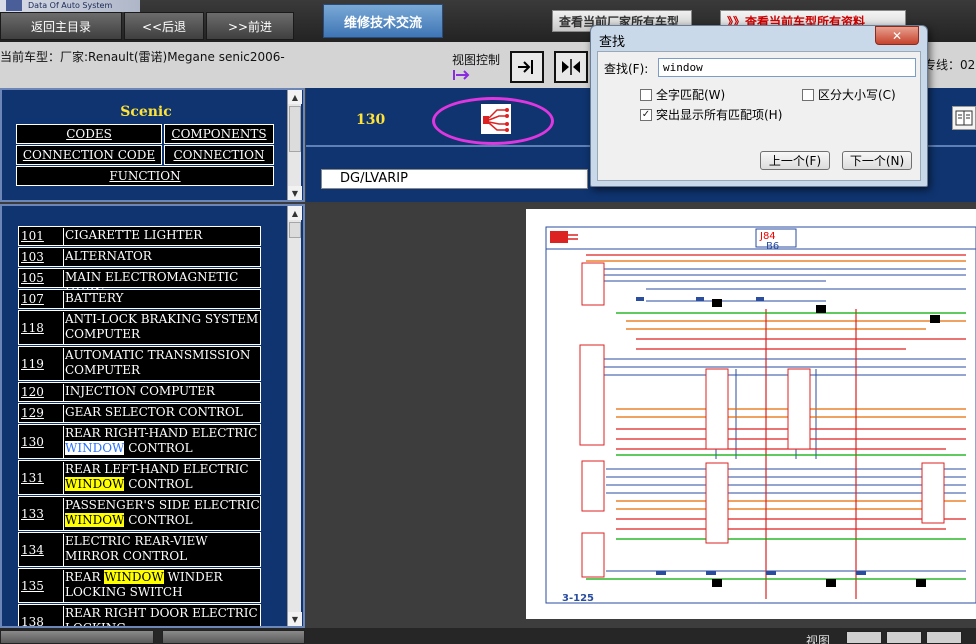 The image size is (976, 644). What do you see at coordinates (612, 42) in the screenshot?
I see `find-dialog-title: 查找` at bounding box center [612, 42].